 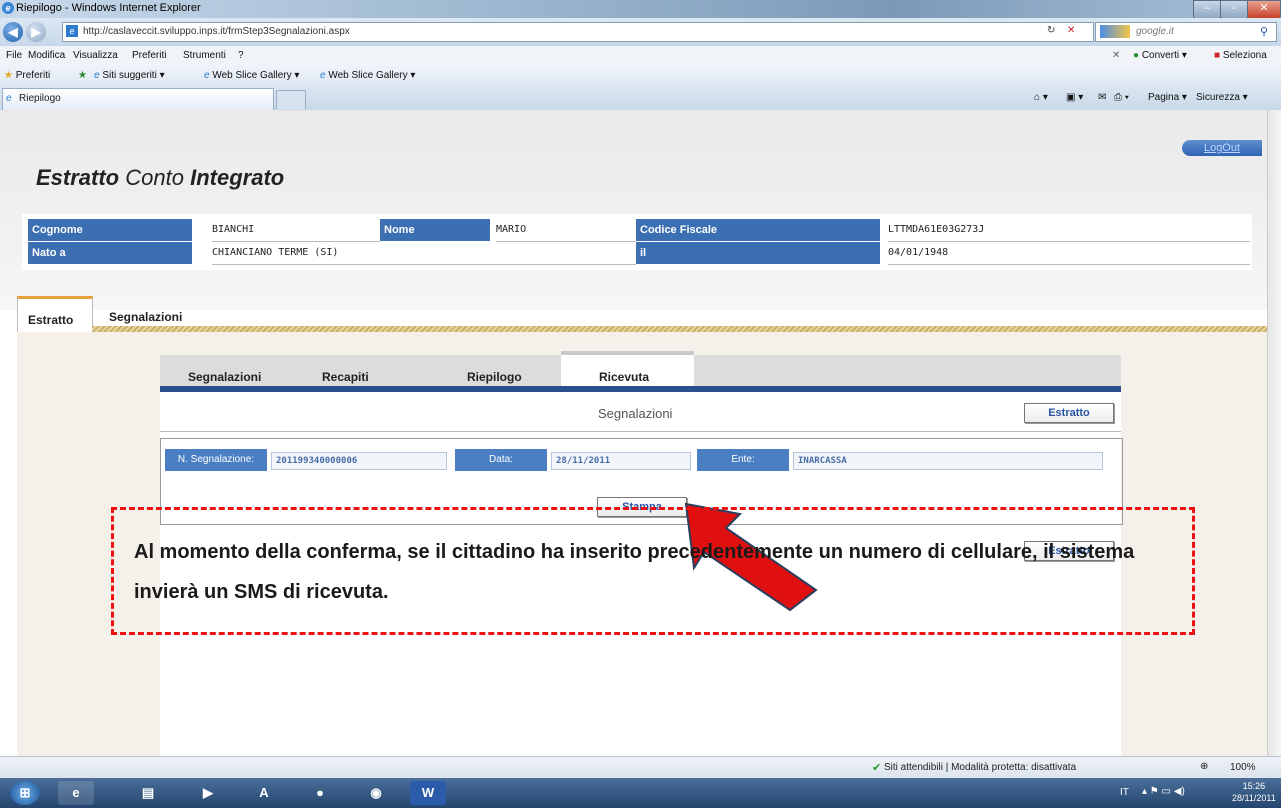 What do you see at coordinates (1102, 97) in the screenshot?
I see `mail-icon: ✉` at bounding box center [1102, 97].